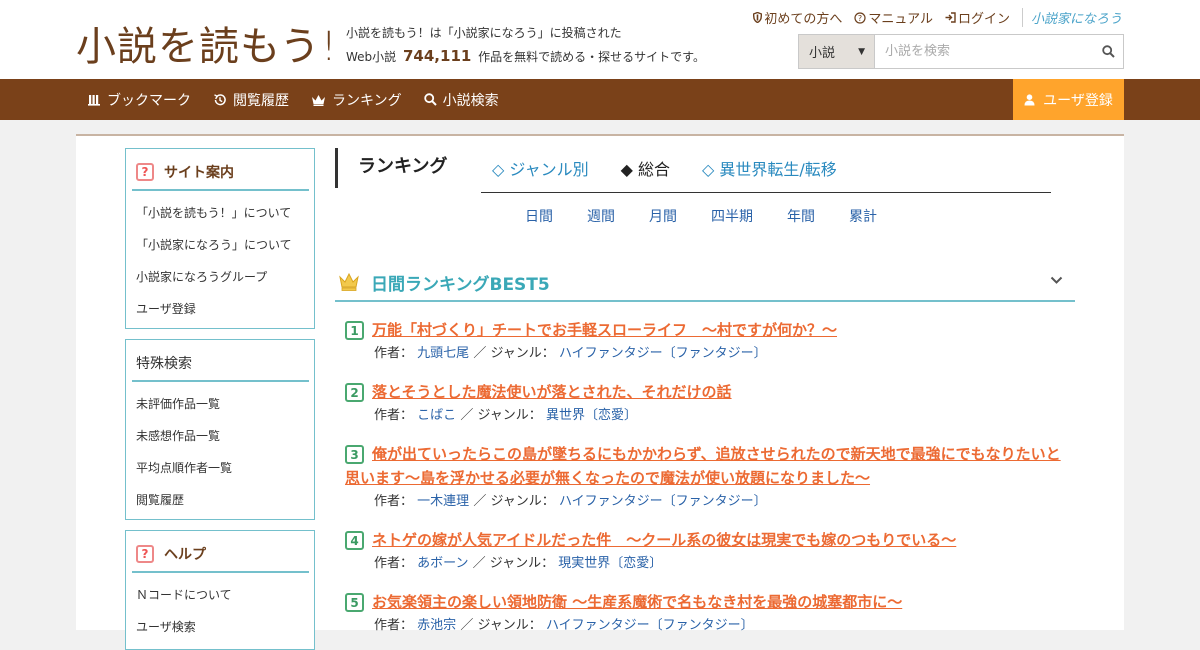 This screenshot has height=650, width=1200. What do you see at coordinates (225, 245) in the screenshot?
I see `sidebar-item-about-narou: 「小説家になろう」について` at bounding box center [225, 245].